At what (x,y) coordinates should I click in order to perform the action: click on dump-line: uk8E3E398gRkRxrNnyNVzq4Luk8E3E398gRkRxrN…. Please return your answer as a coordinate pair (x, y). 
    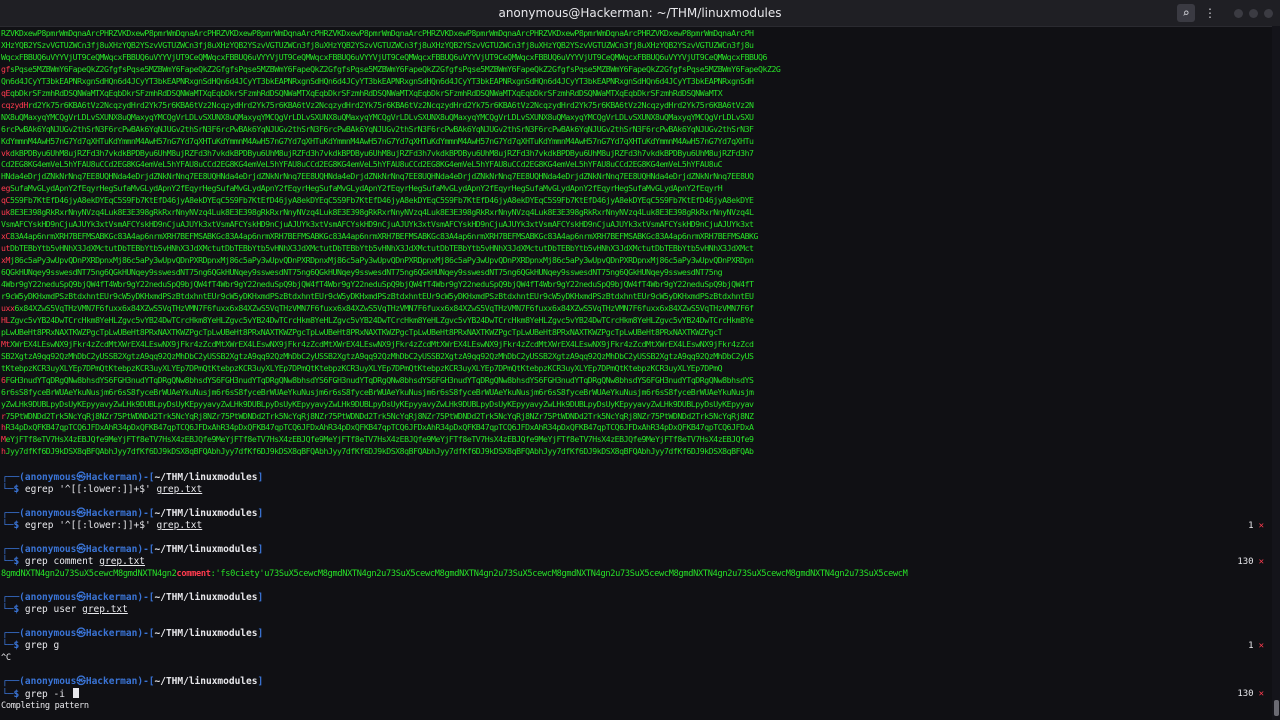
    Looking at the image, I should click on (377, 212).